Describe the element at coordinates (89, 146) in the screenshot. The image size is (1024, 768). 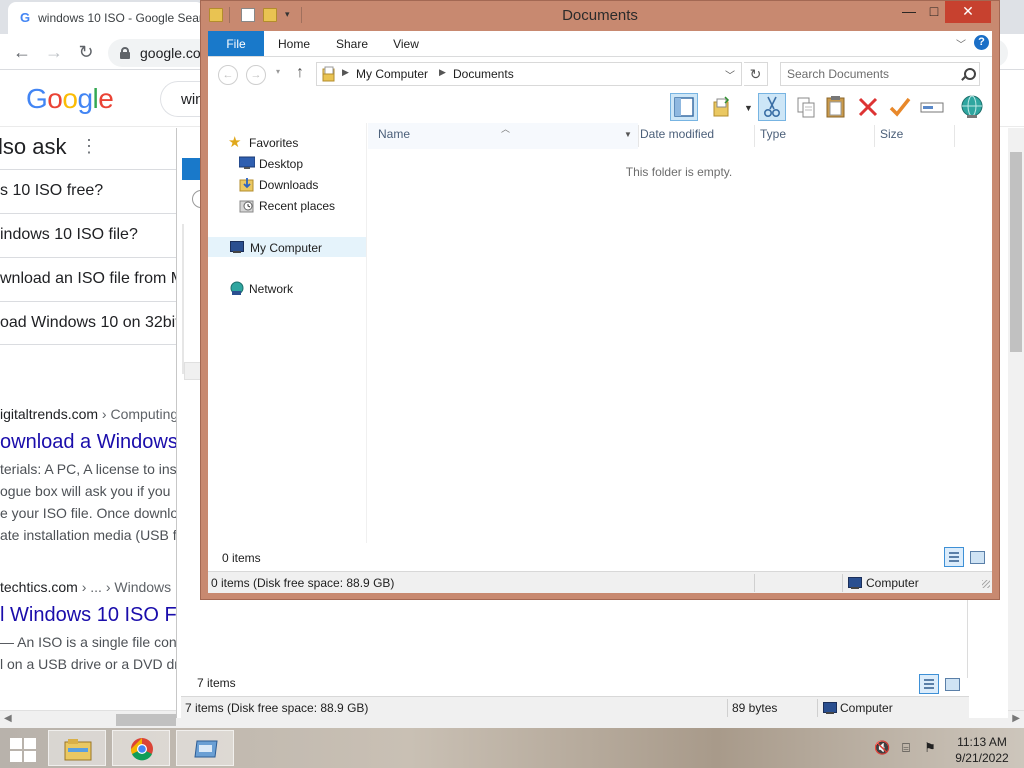
I see `more-options-icon: ⋮` at that location.